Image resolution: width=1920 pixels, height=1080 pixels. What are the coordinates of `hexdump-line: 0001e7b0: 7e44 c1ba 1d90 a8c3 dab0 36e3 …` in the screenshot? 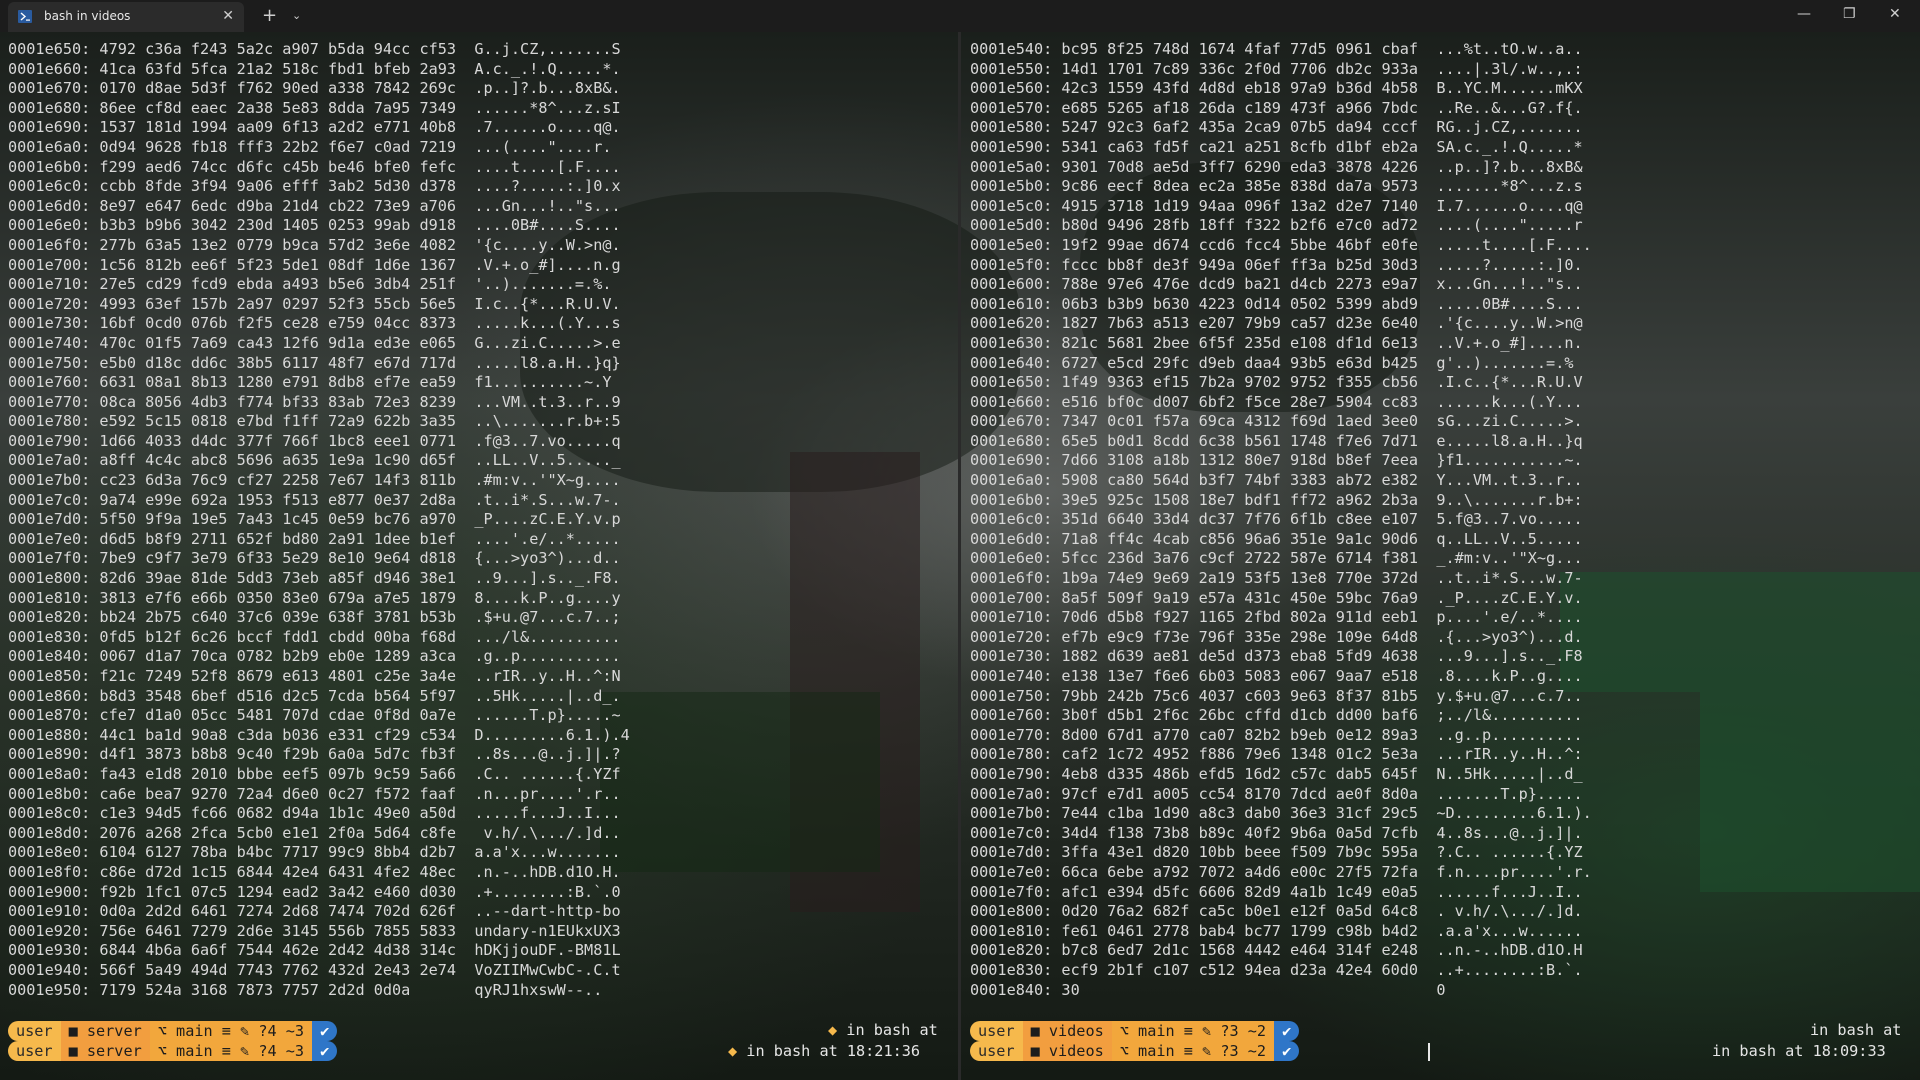 It's located at (1281, 813).